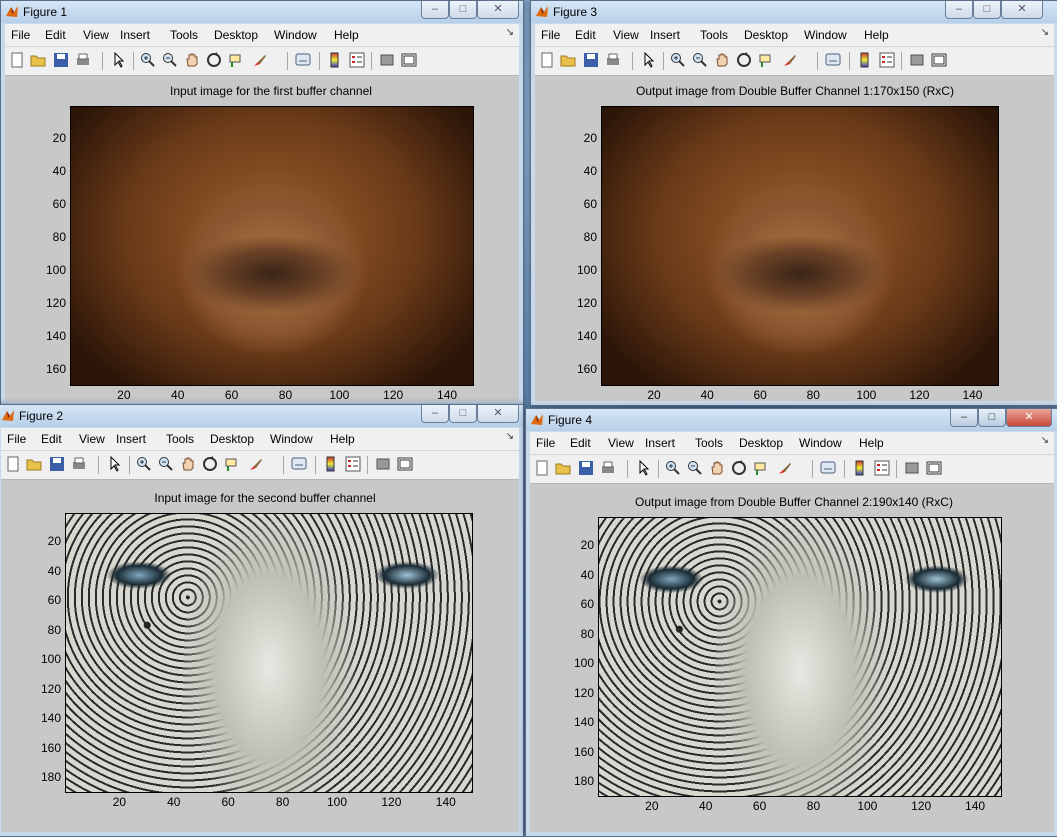  I want to click on menu-file: File, so click(16, 439).